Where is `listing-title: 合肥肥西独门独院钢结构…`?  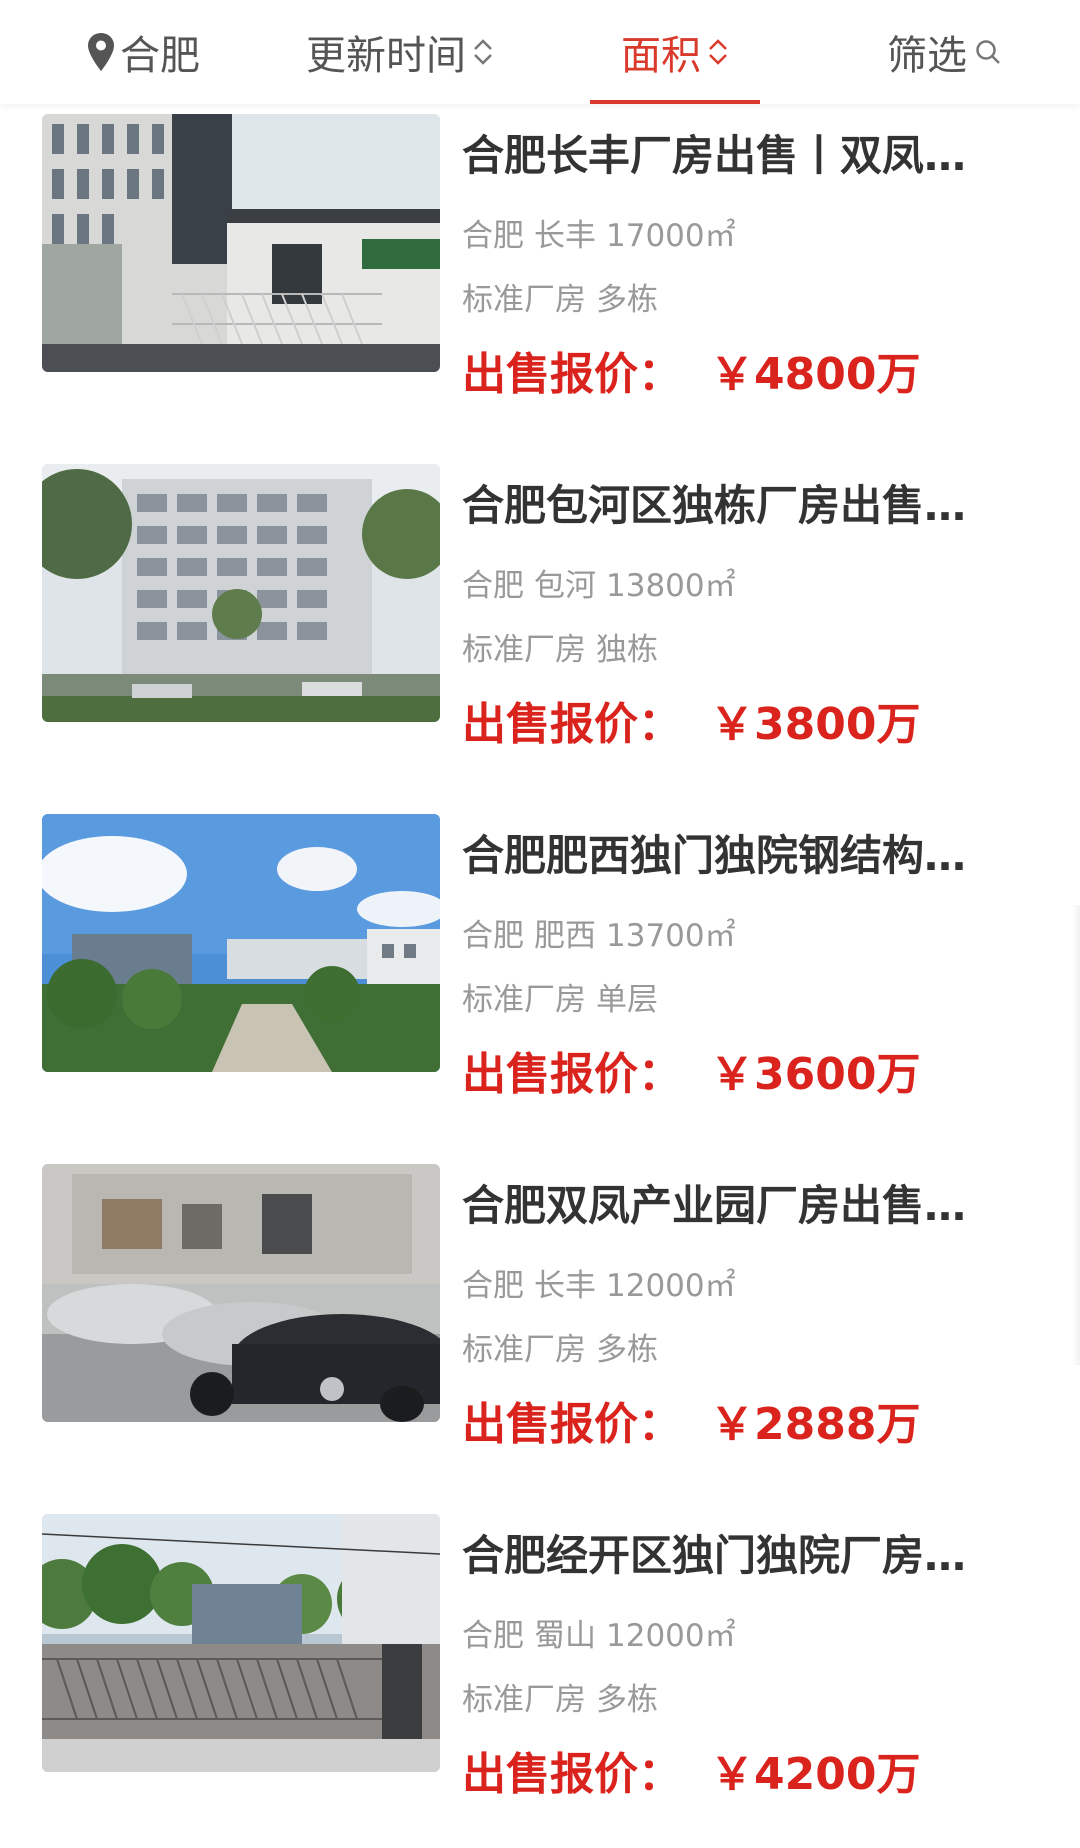 listing-title: 合肥肥西独门独院钢结构… is located at coordinates (732, 852).